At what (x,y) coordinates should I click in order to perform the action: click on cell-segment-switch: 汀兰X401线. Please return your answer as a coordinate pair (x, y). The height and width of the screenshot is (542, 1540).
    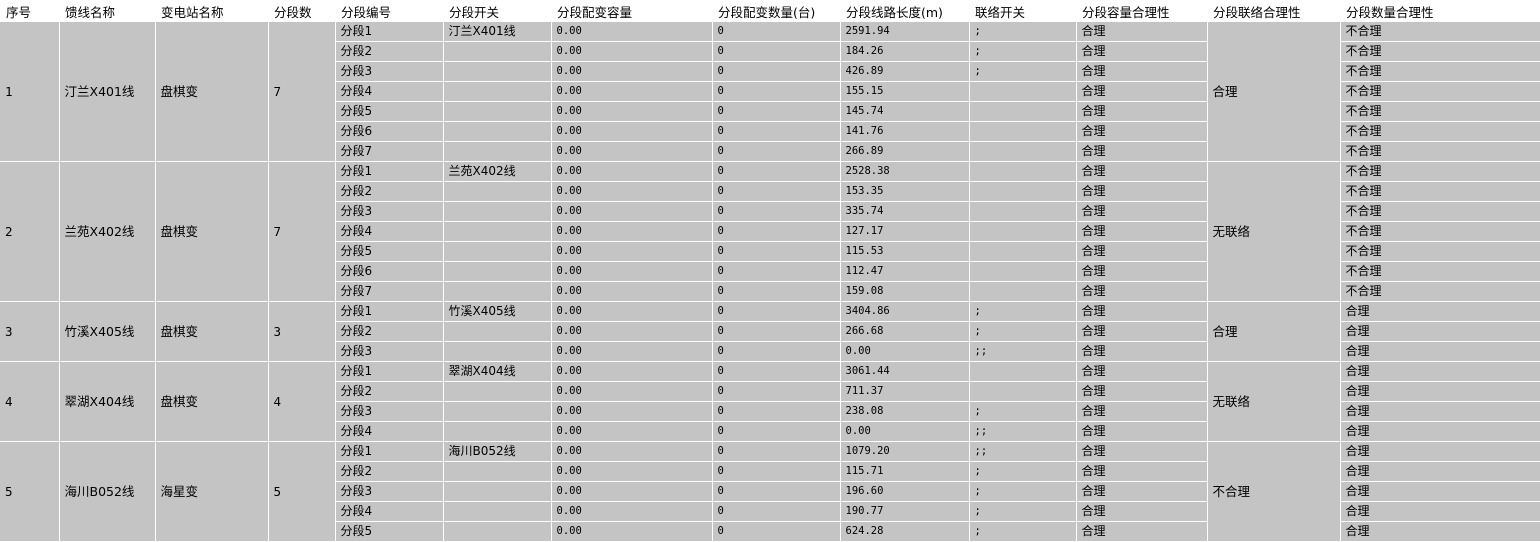
    Looking at the image, I should click on (497, 32).